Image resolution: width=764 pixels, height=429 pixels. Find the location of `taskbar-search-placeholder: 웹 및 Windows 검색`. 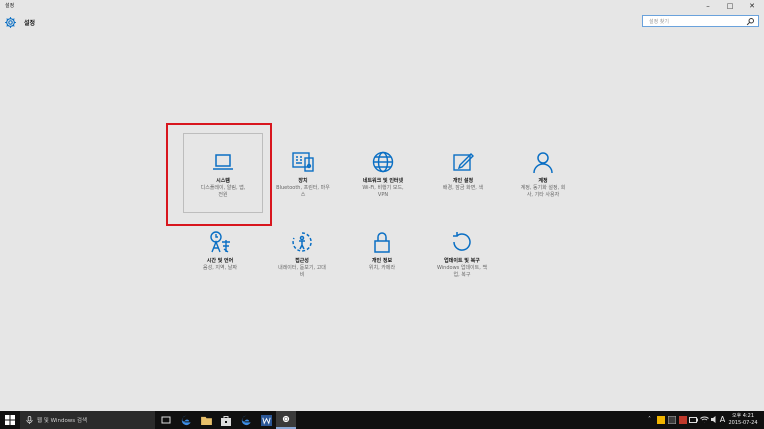

taskbar-search-placeholder: 웹 및 Windows 검색 is located at coordinates (62, 421).